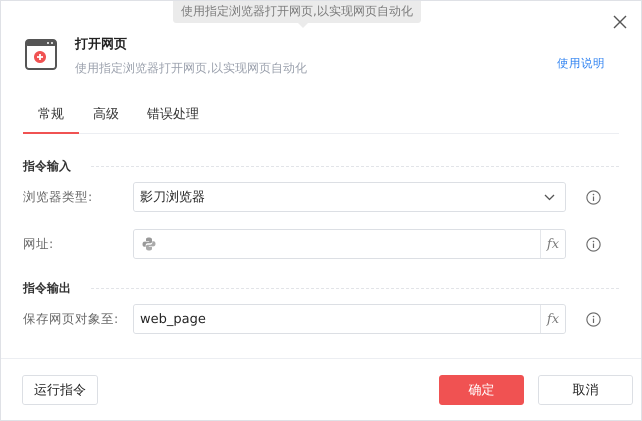 This screenshot has width=642, height=421. What do you see at coordinates (101, 45) in the screenshot?
I see `dialog-title: 打开网页` at bounding box center [101, 45].